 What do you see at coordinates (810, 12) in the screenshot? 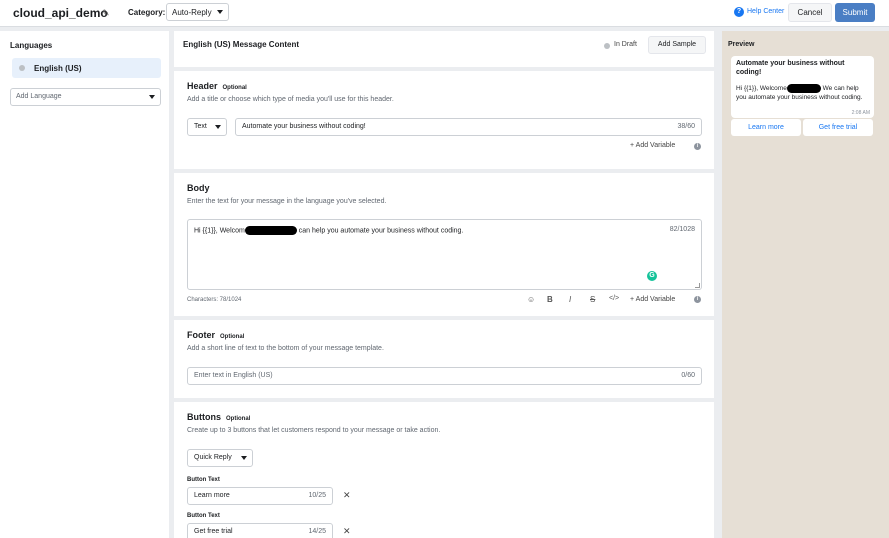
I see `cancel-button: Cancel` at bounding box center [810, 12].